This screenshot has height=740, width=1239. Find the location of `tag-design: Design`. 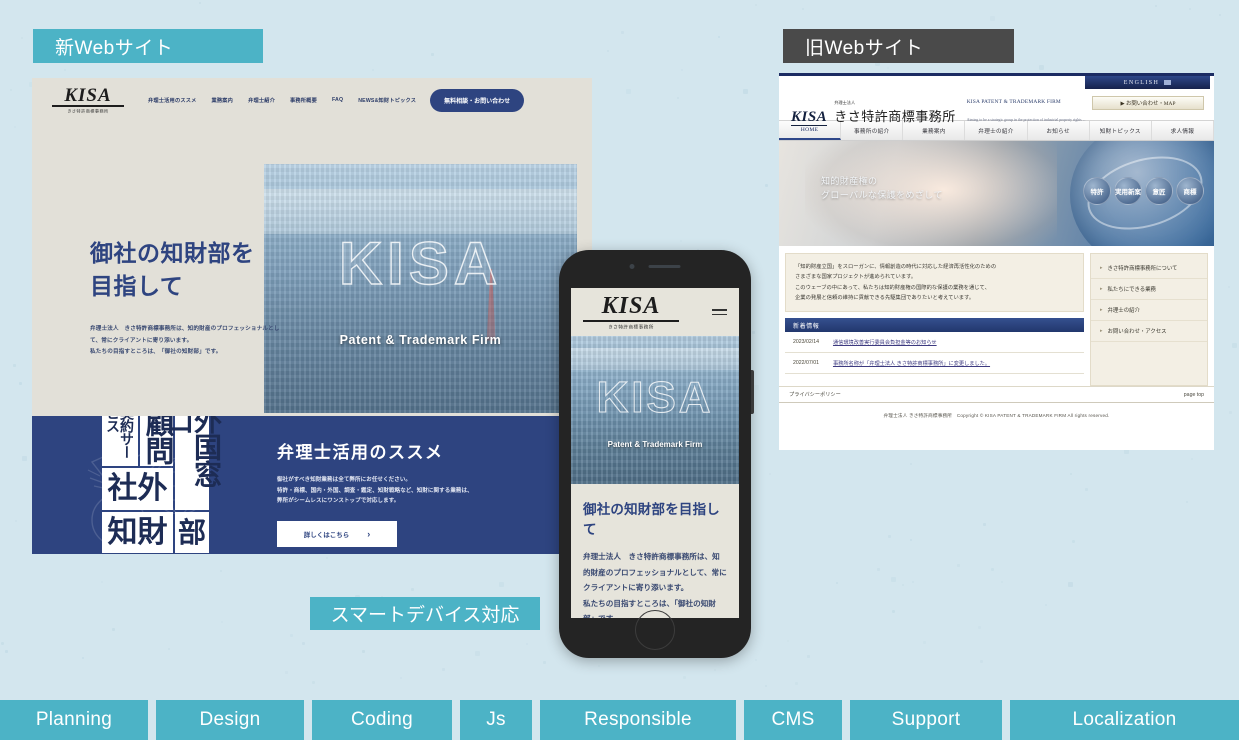

tag-design: Design is located at coordinates (230, 720).